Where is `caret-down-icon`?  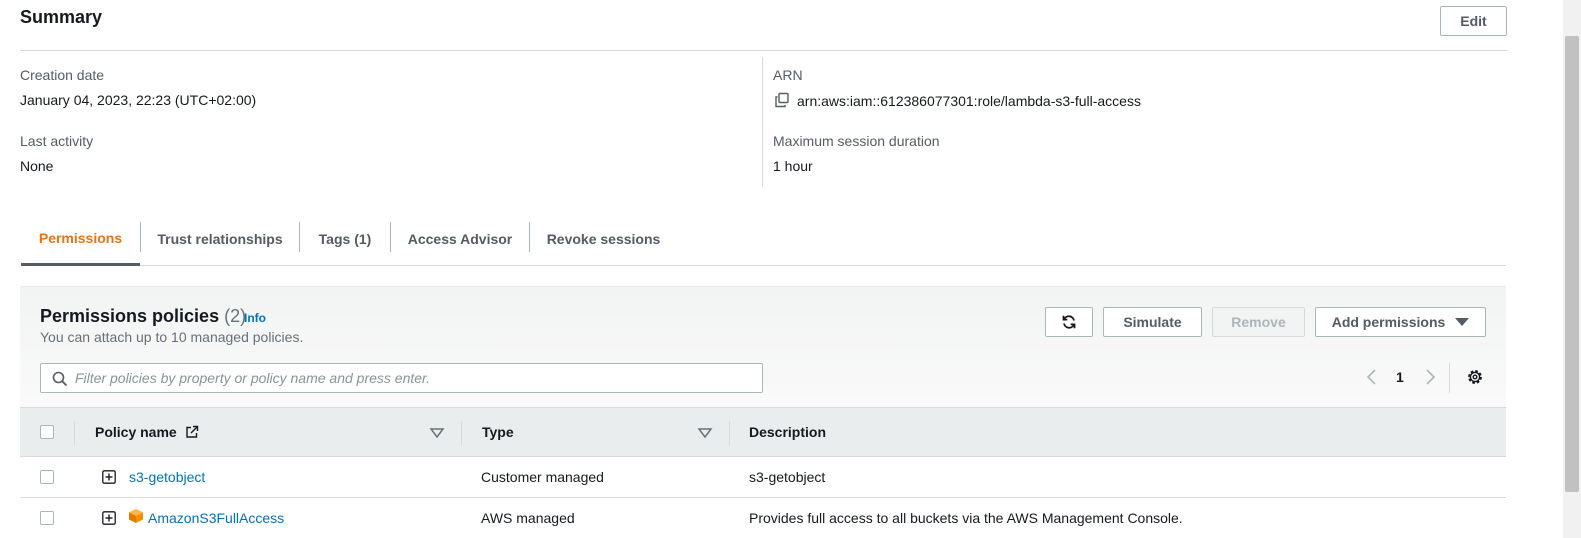 caret-down-icon is located at coordinates (1462, 322).